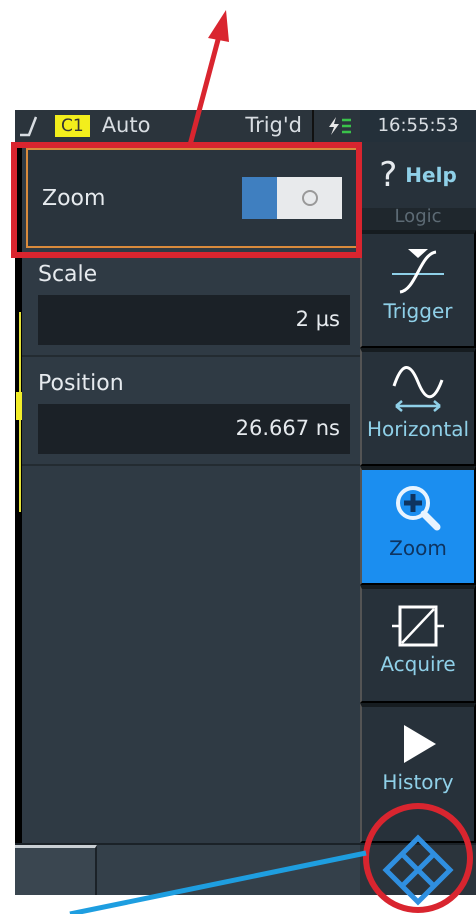 The width and height of the screenshot is (476, 914). What do you see at coordinates (194, 429) in the screenshot?
I see `value-field: 26.667 ns` at bounding box center [194, 429].